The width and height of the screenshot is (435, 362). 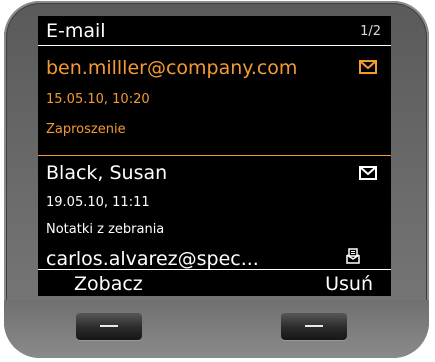 What do you see at coordinates (105, 229) in the screenshot?
I see `email-subject: Notatki z zebrania` at bounding box center [105, 229].